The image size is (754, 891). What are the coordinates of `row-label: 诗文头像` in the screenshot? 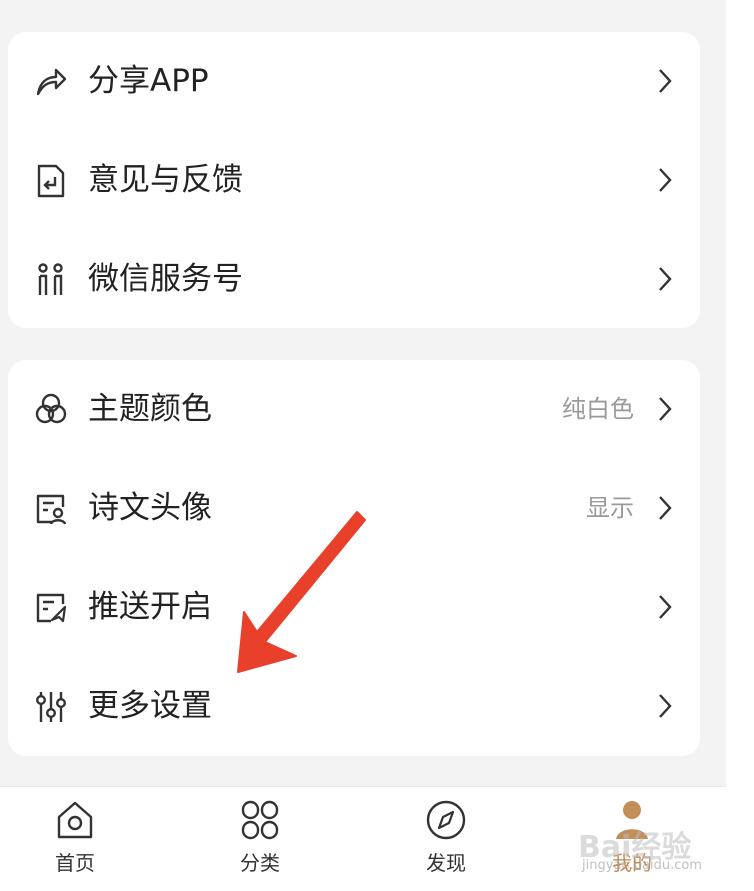 It's located at (150, 508).